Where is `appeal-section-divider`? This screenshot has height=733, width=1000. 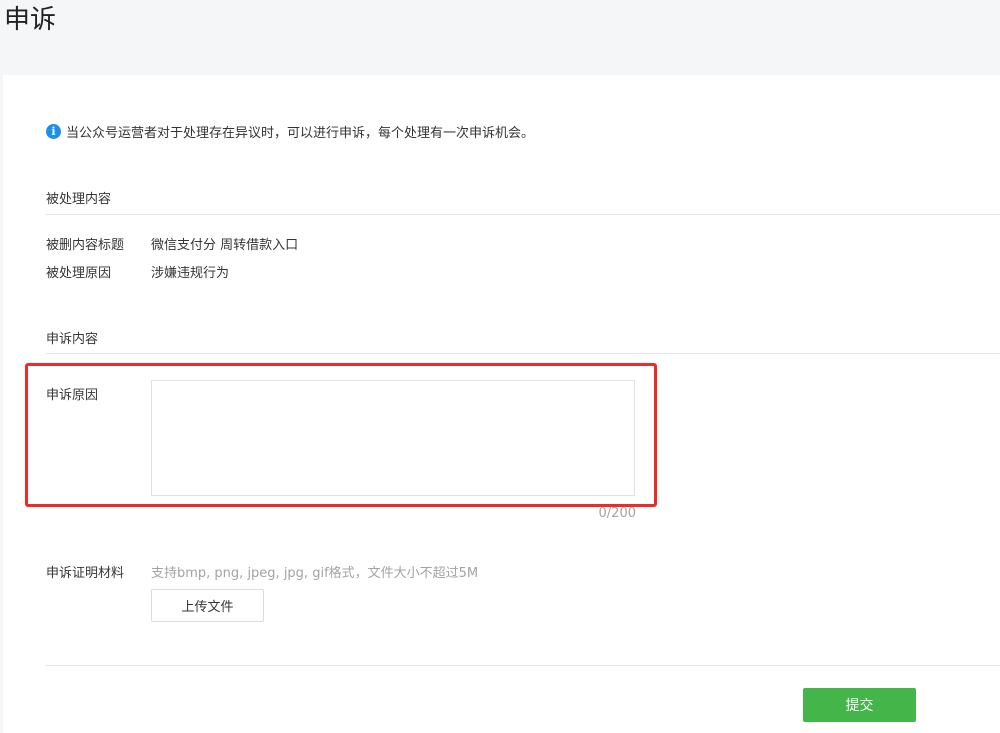 appeal-section-divider is located at coordinates (523, 353).